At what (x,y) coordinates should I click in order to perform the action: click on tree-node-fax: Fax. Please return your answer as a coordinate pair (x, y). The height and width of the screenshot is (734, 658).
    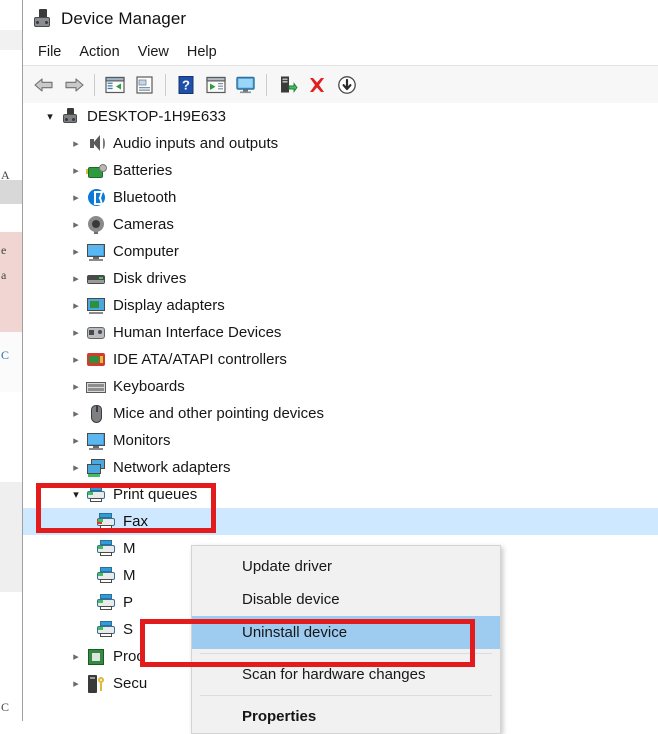
    Looking at the image, I should click on (340, 521).